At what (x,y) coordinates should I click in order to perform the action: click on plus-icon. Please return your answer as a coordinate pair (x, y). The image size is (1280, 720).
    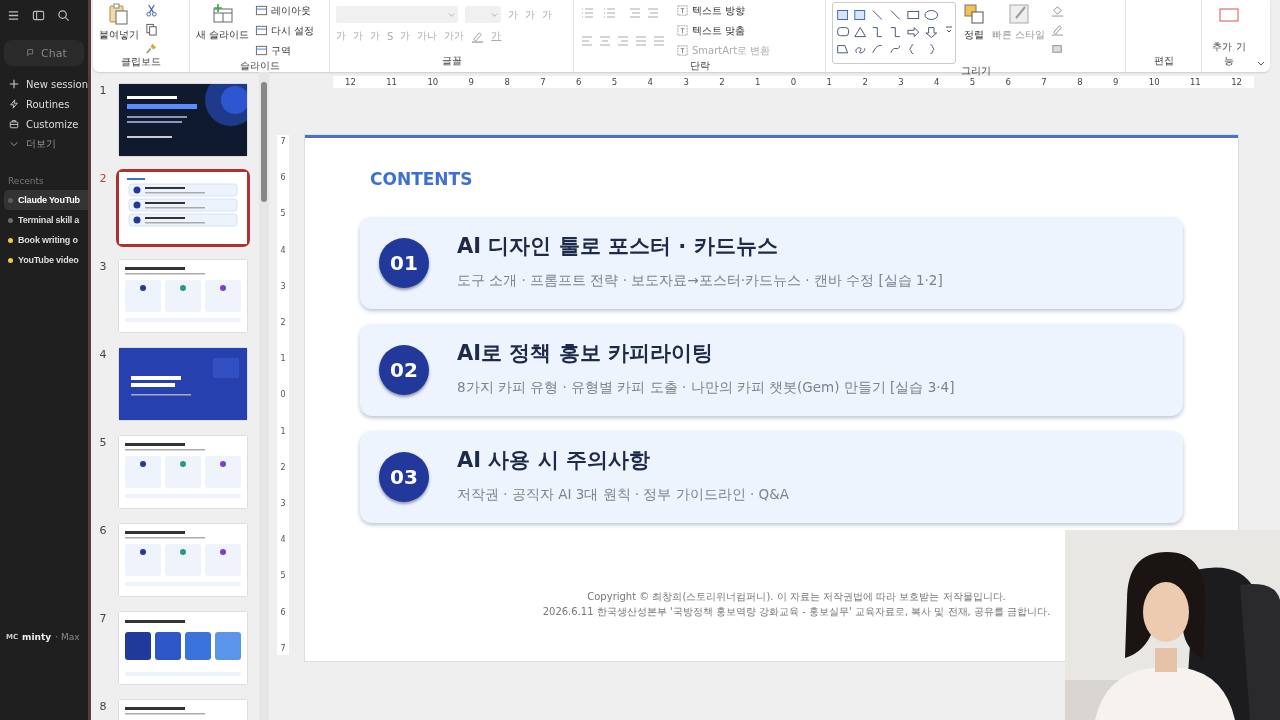
    Looking at the image, I should click on (14, 84).